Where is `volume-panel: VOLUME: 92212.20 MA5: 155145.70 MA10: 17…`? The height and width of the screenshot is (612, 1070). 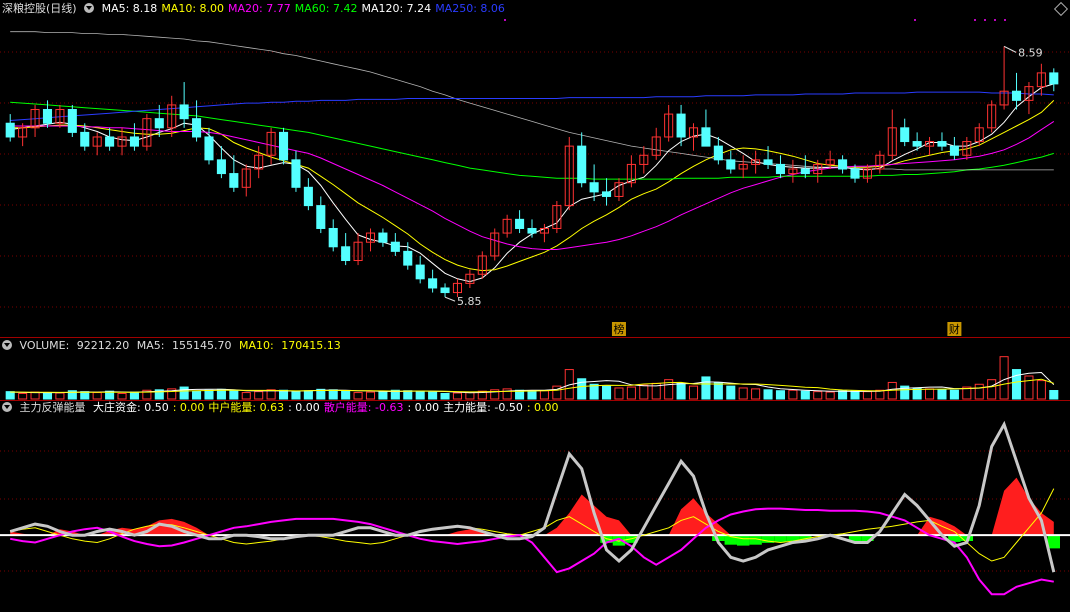
volume-panel: VOLUME: 92212.20 MA5: 155145.70 MA10: 17… is located at coordinates (535, 369).